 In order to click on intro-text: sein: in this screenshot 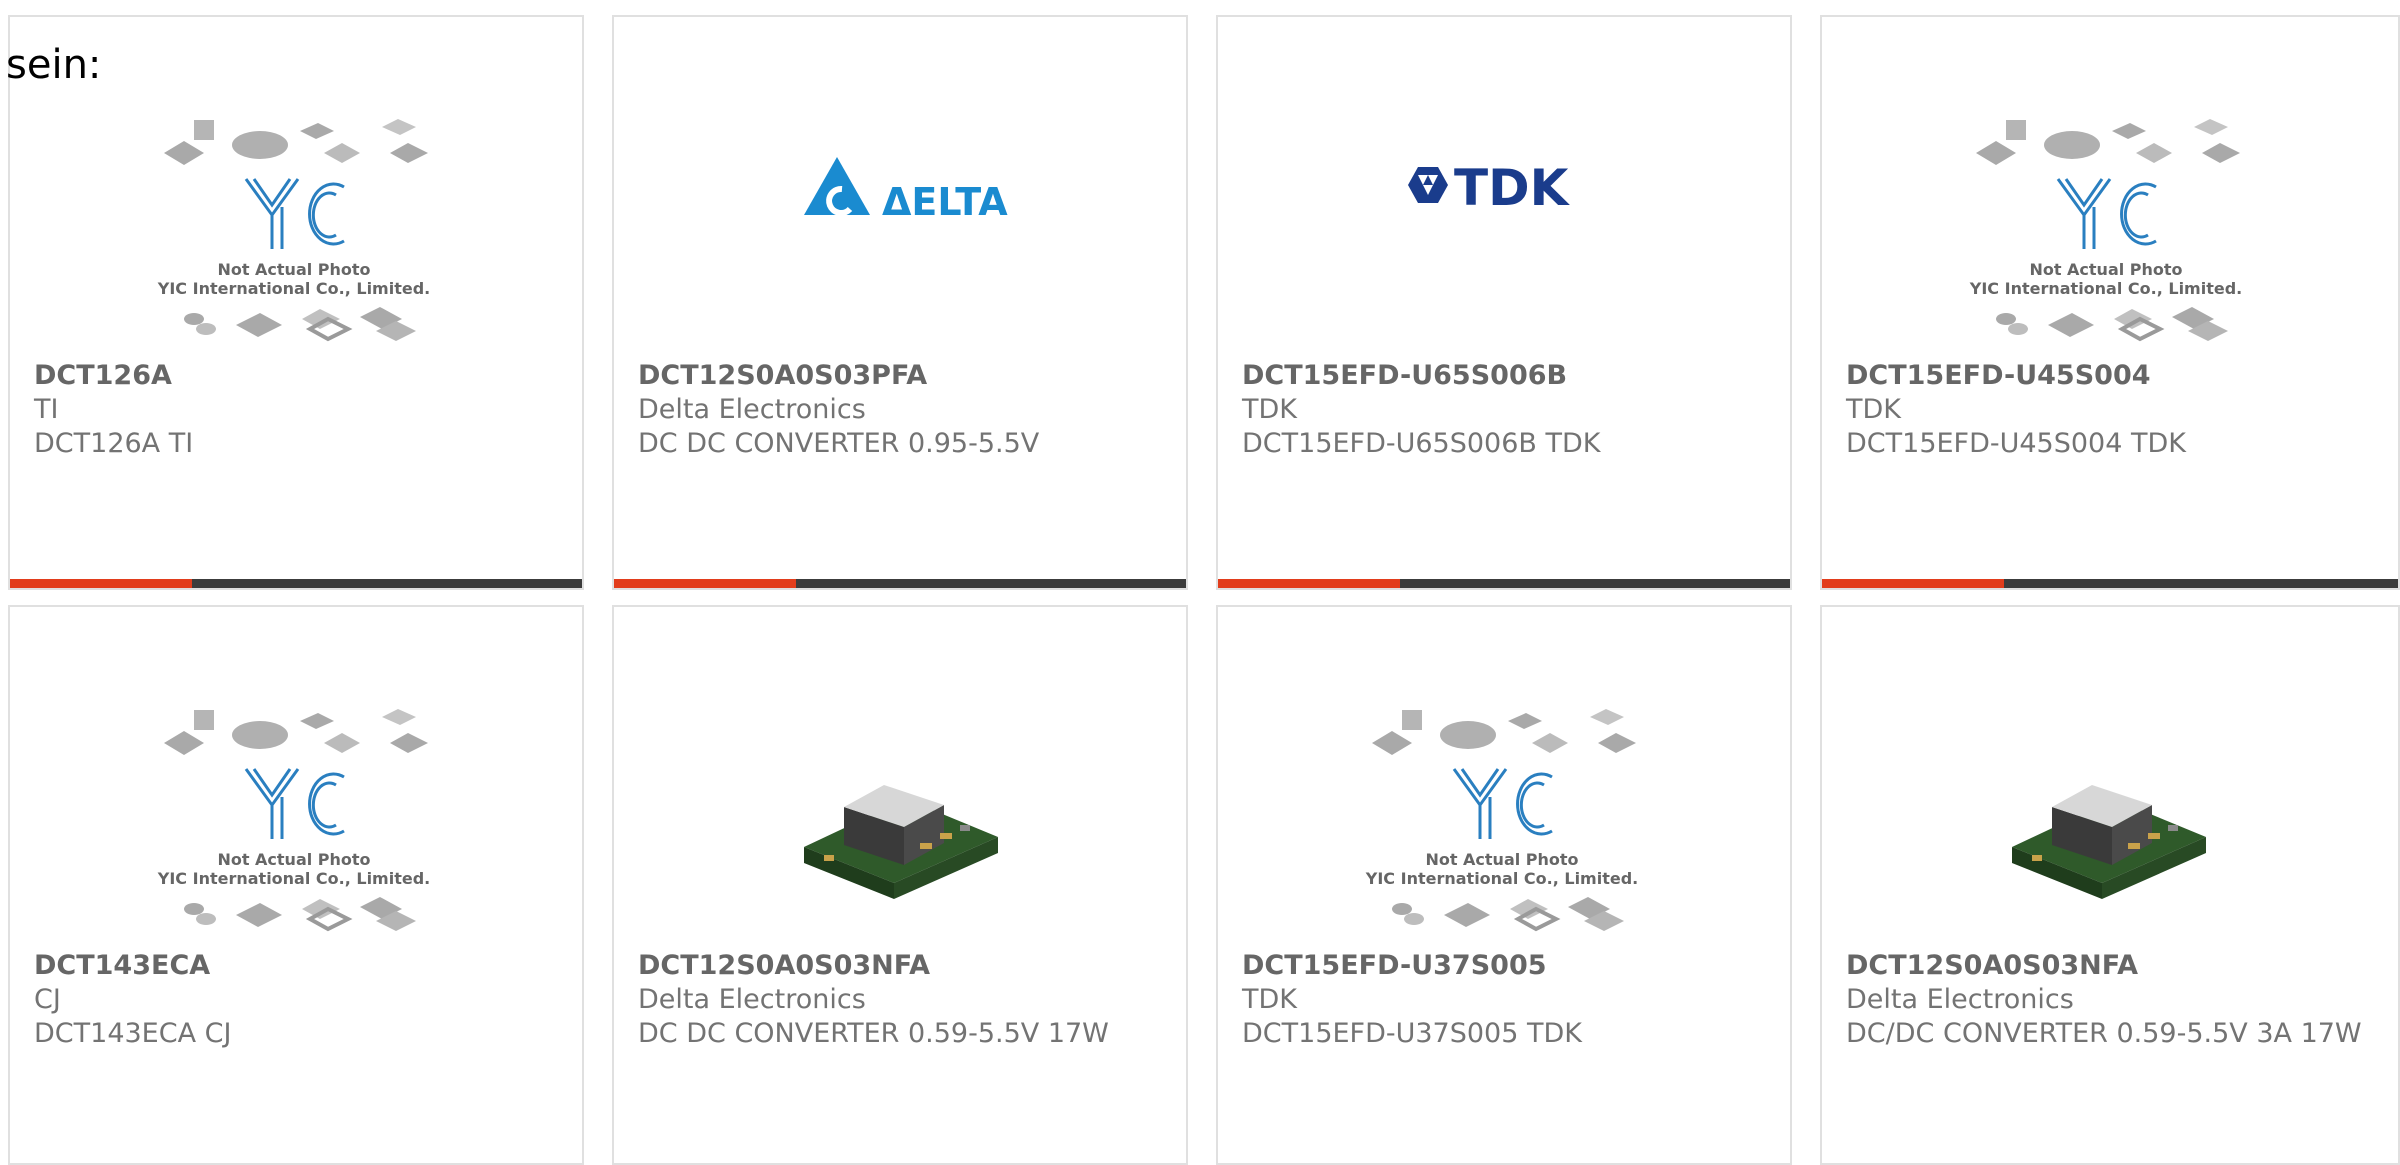, I will do `click(54, 65)`.